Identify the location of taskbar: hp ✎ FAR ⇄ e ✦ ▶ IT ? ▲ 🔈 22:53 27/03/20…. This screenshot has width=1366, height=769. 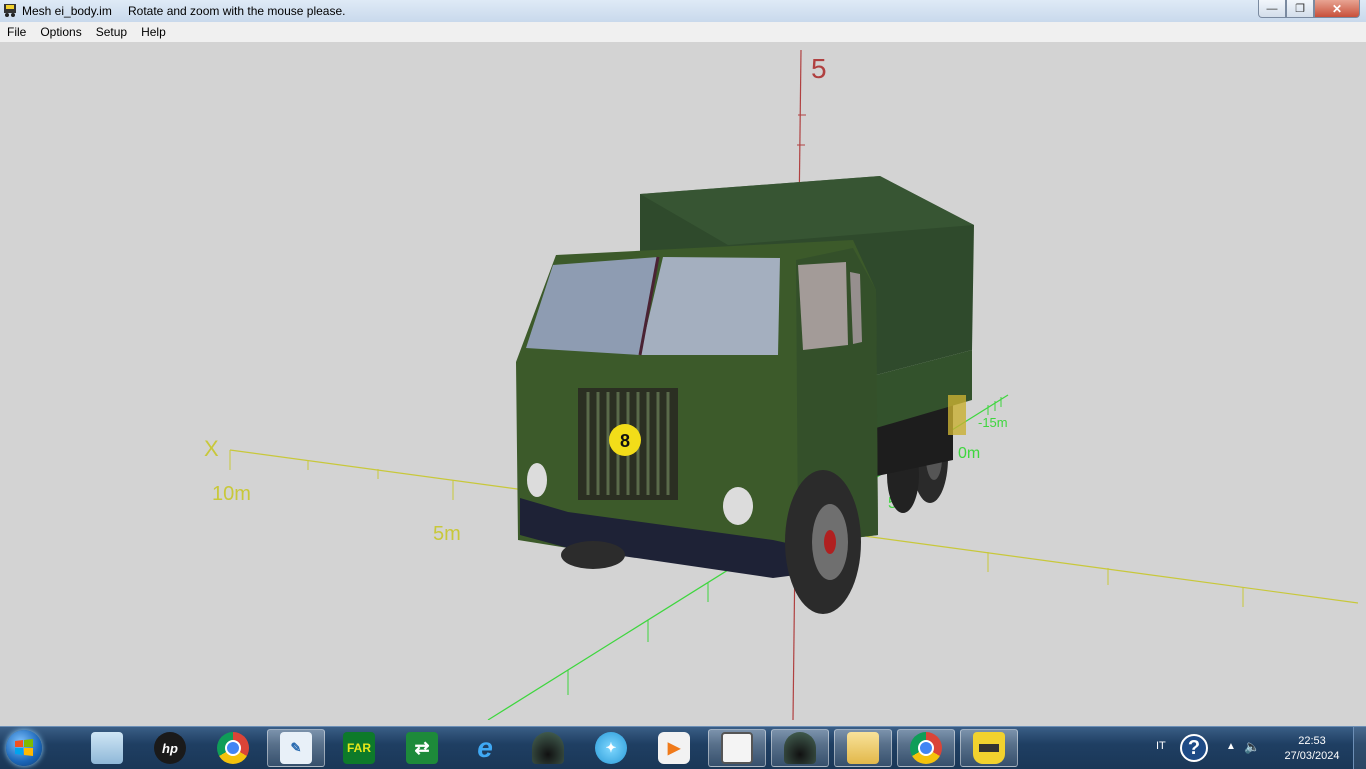
(683, 747).